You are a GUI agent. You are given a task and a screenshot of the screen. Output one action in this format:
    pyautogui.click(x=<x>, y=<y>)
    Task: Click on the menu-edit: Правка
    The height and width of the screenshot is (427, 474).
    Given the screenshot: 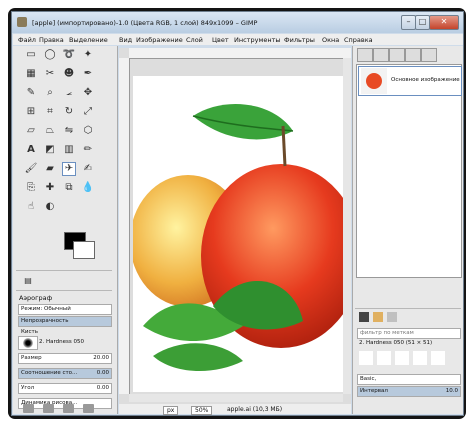 What is the action you would take?
    pyautogui.click(x=51, y=40)
    